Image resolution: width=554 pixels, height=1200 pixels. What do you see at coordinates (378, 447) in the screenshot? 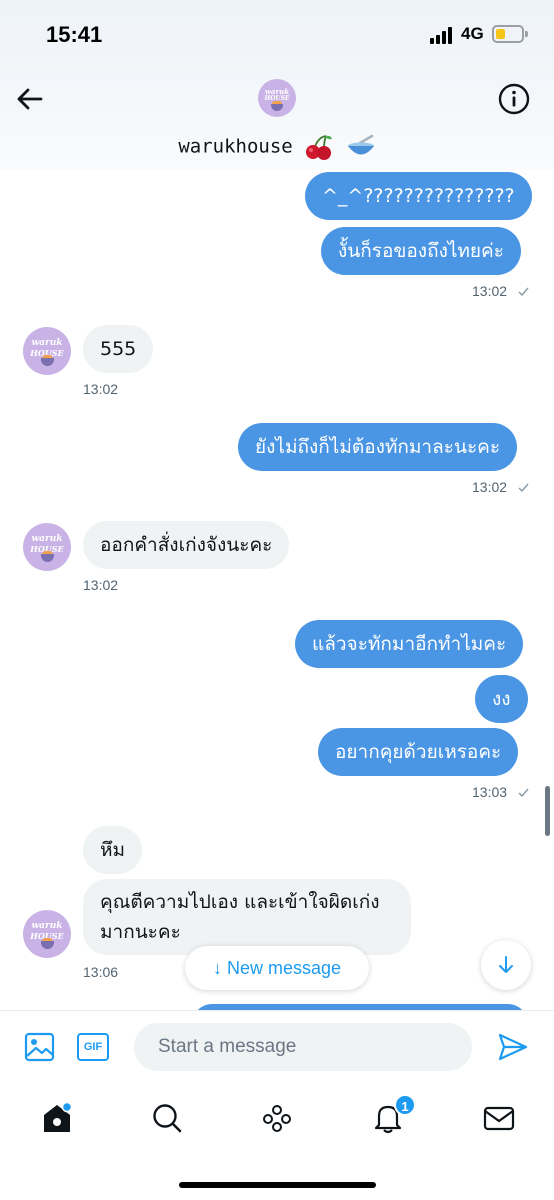
I see `message-bubble-outgoing: ยังไม่ถึงก็ไม่ต้องทักมาละนะคะ` at bounding box center [378, 447].